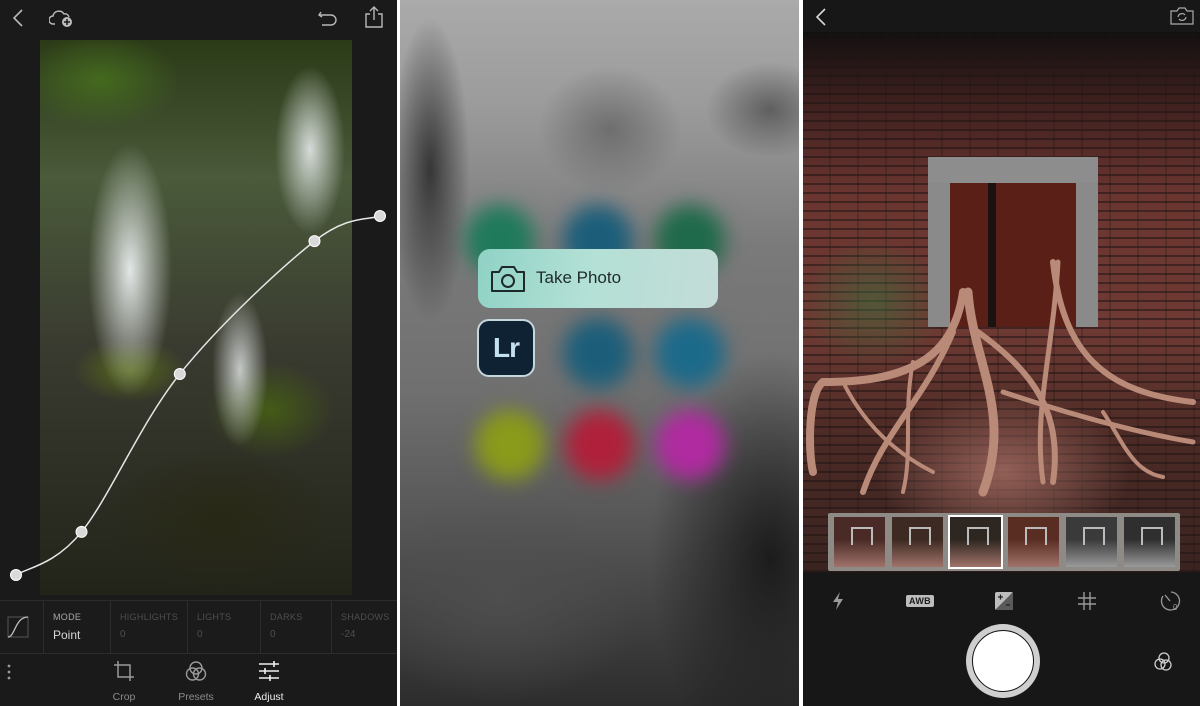  I want to click on grid-icon, so click(1087, 601).